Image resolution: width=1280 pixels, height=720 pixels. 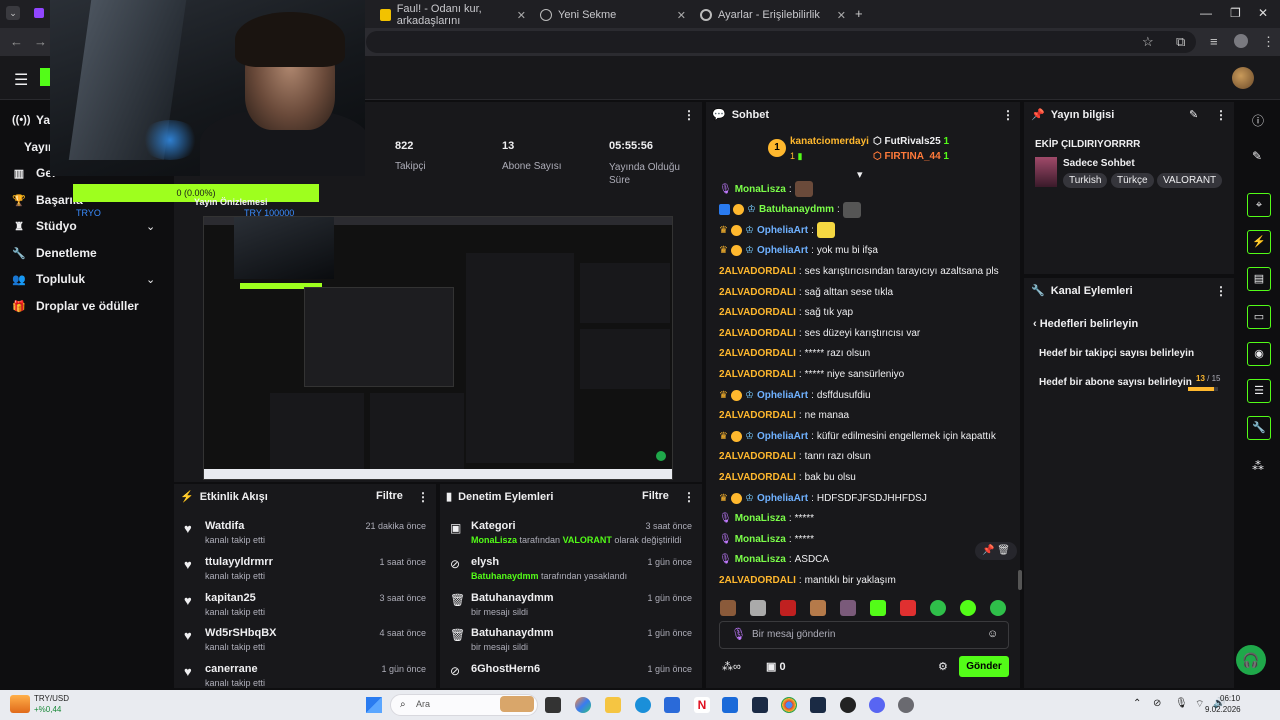 I want to click on chat-button: ▭, so click(x=1259, y=317).